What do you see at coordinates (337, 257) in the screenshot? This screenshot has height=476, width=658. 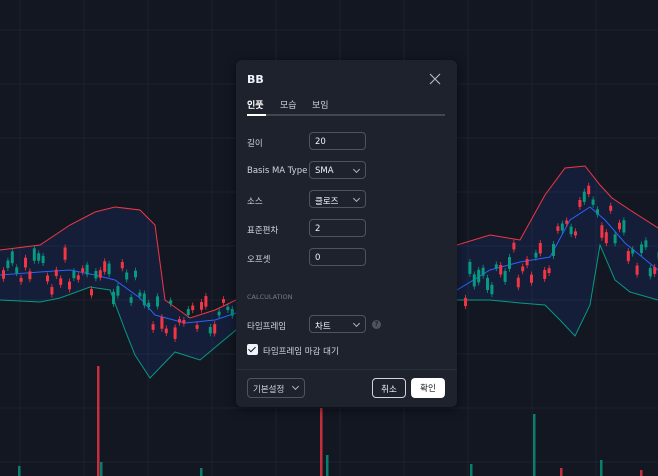 I see `offset-input: 0` at bounding box center [337, 257].